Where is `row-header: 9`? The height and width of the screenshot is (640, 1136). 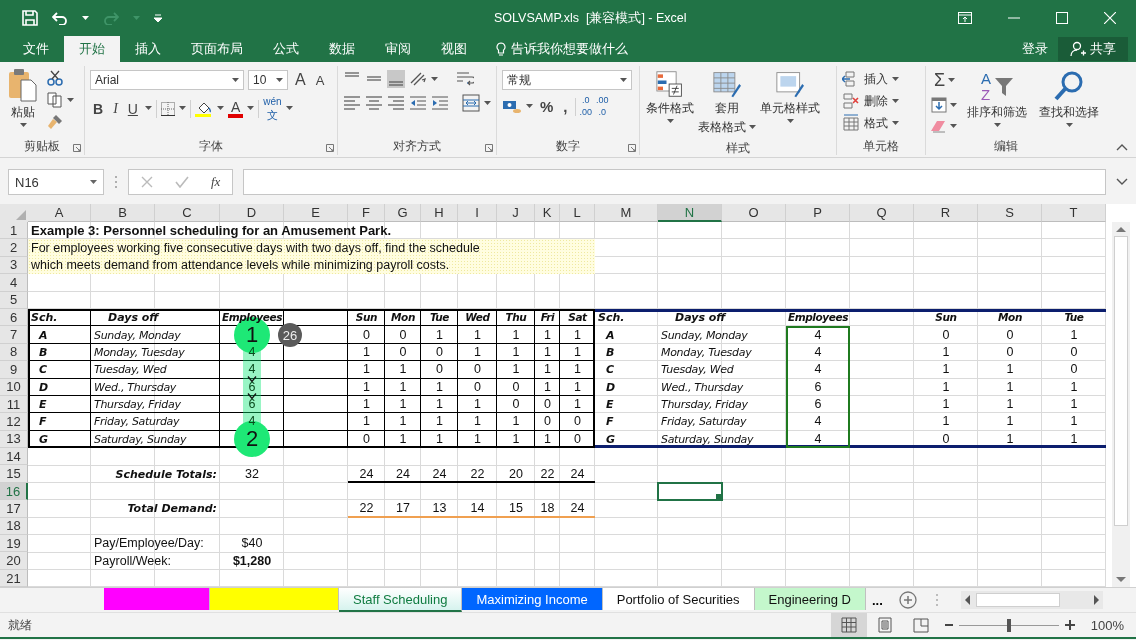
row-header: 9 is located at coordinates (14, 370).